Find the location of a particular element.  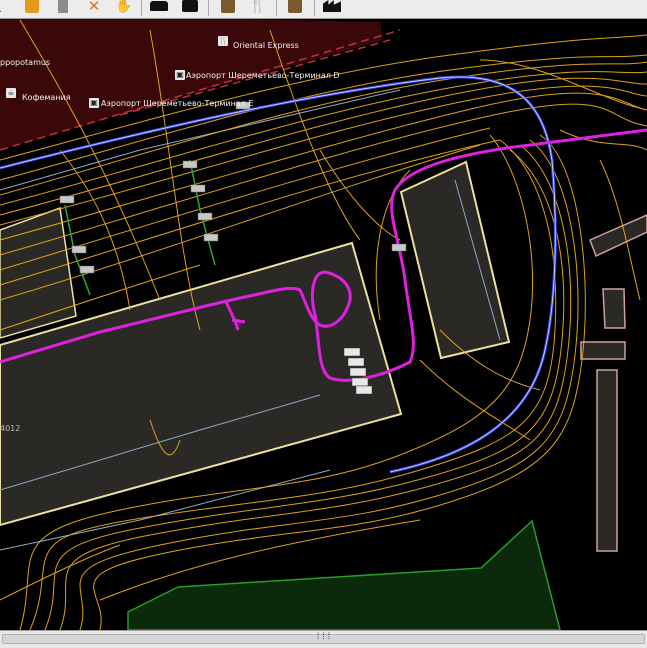

hiking-icon: 🚶 is located at coordinates (5, 8).